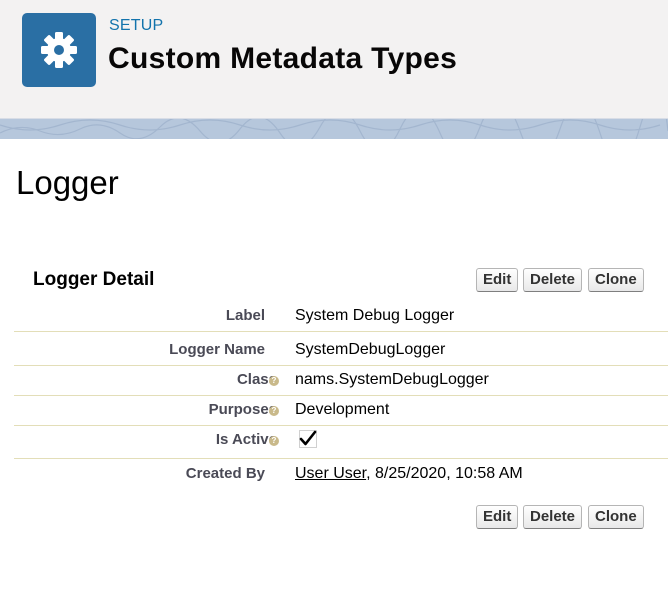  I want to click on field-row-logger-name: Logger Name SystemDebugLogger, so click(341, 350).